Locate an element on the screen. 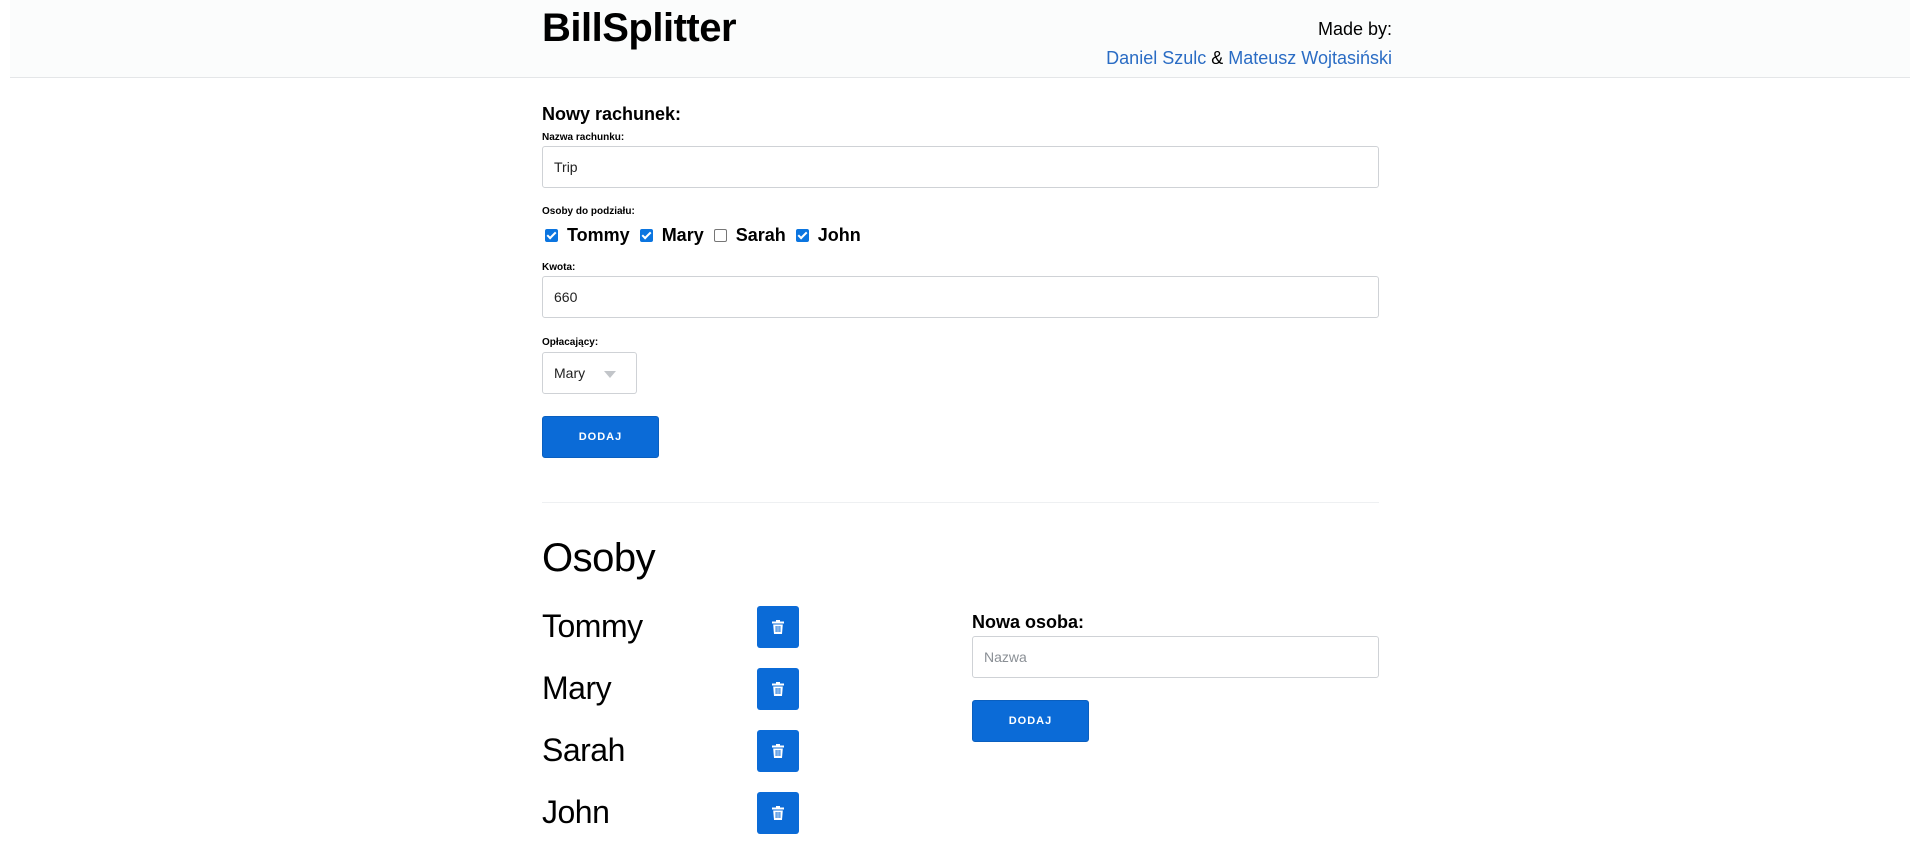  payer-label: Opłacający: is located at coordinates (570, 342).